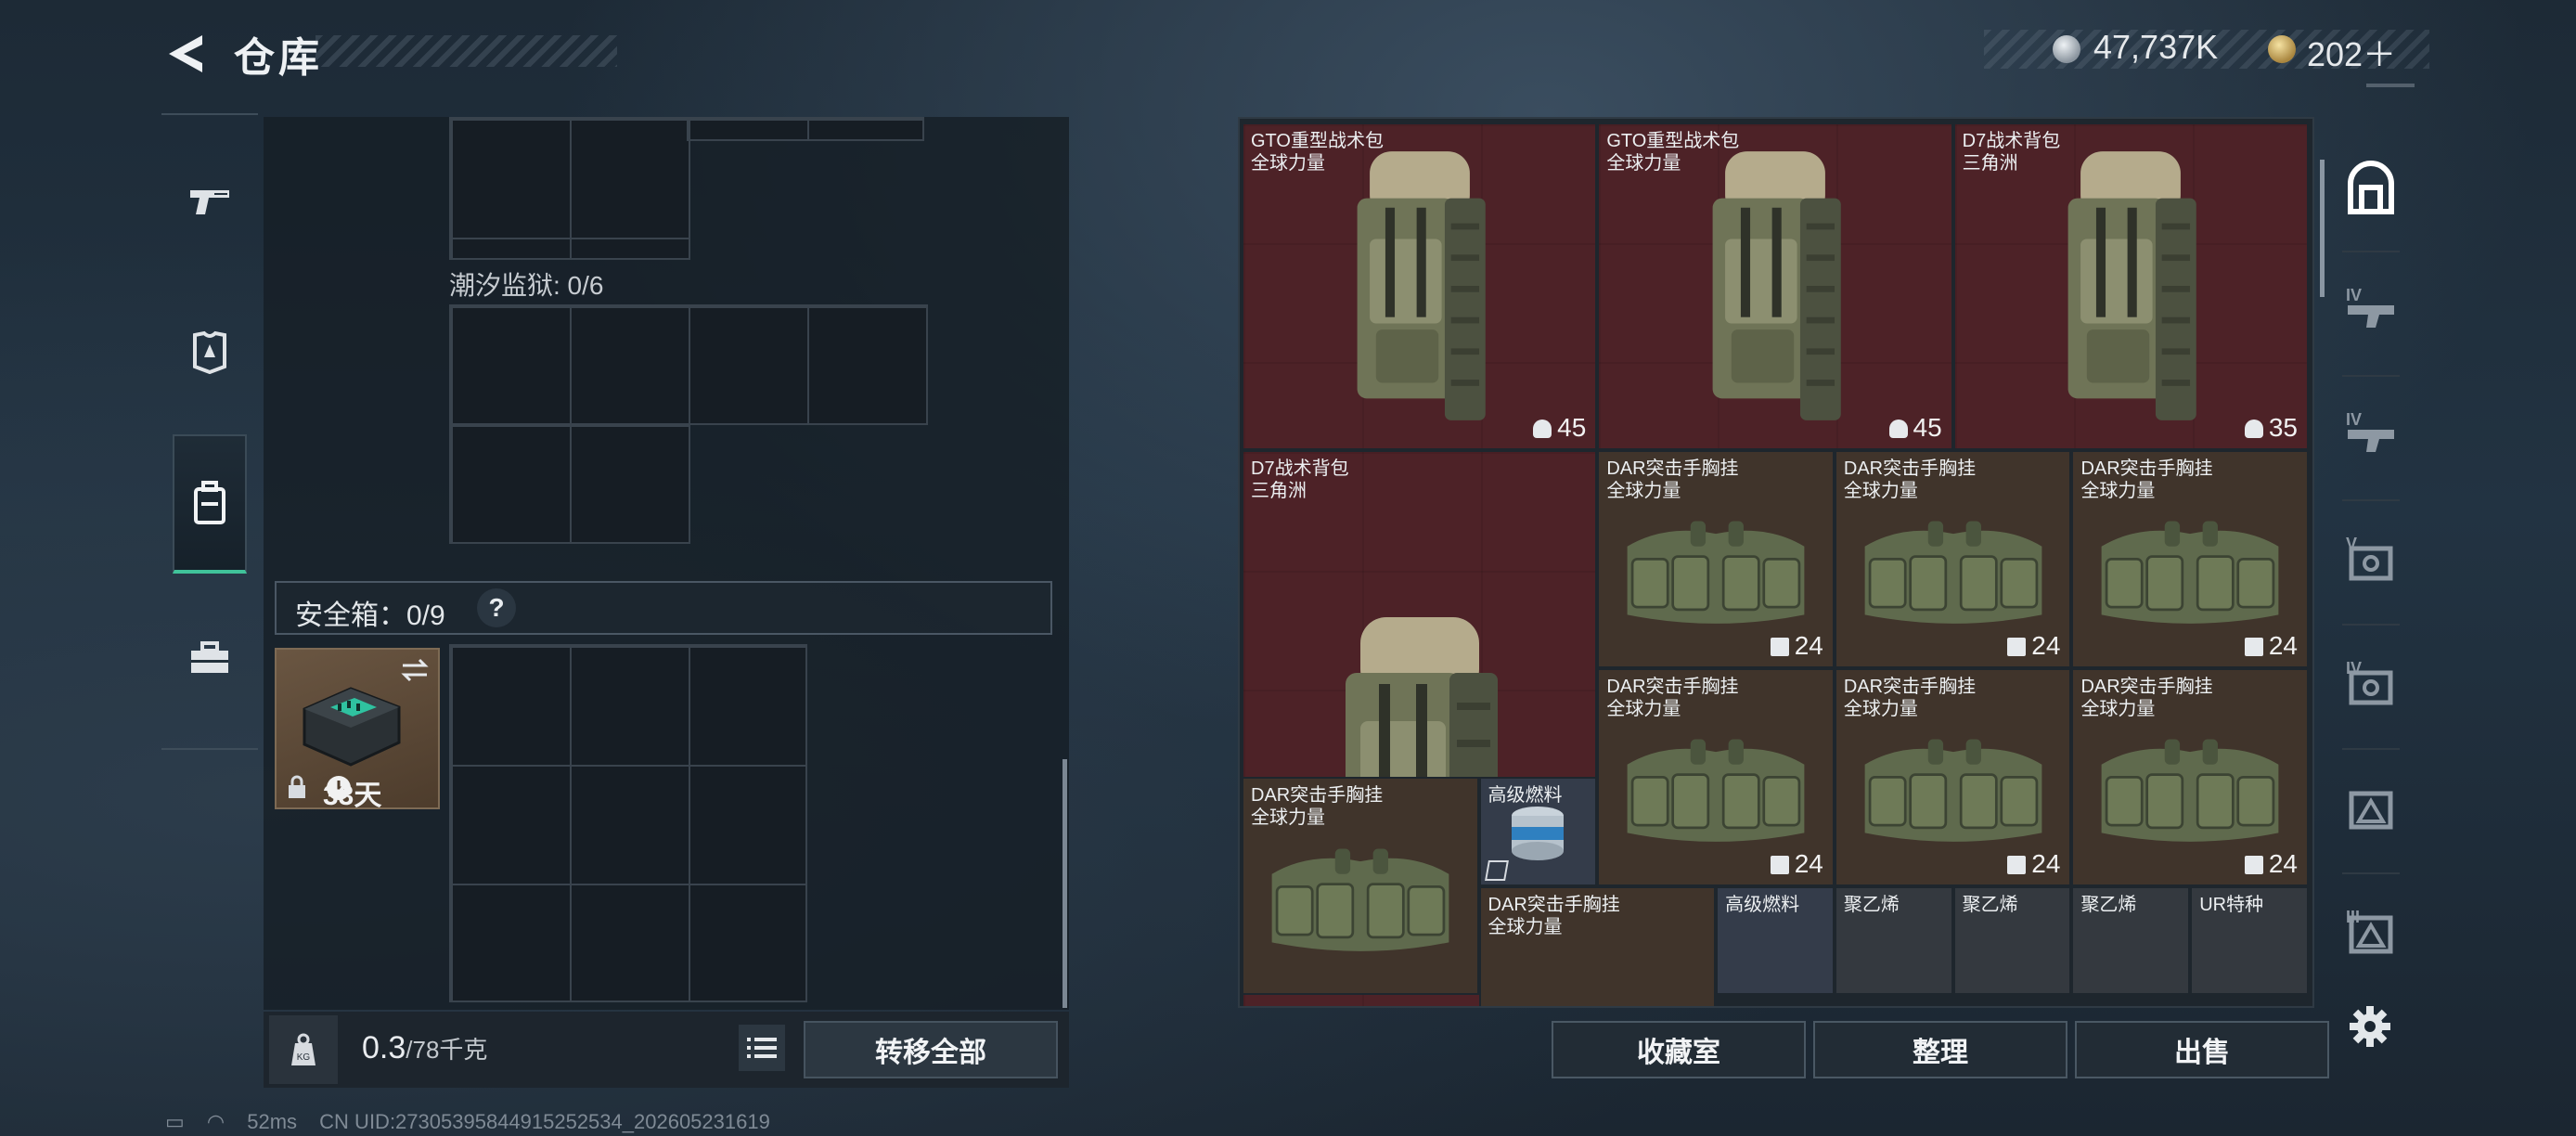  Describe the element at coordinates (2231, 904) in the screenshot. I see `item-name: UR特种` at that location.